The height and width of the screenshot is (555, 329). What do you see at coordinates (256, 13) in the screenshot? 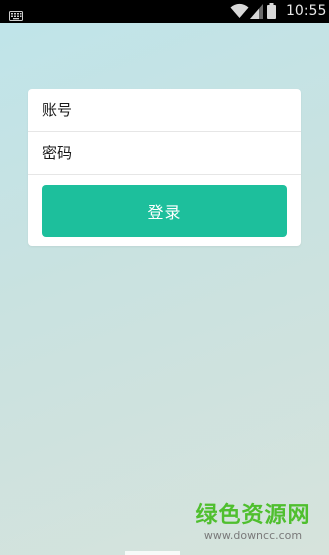
I see `signal-icon` at bounding box center [256, 13].